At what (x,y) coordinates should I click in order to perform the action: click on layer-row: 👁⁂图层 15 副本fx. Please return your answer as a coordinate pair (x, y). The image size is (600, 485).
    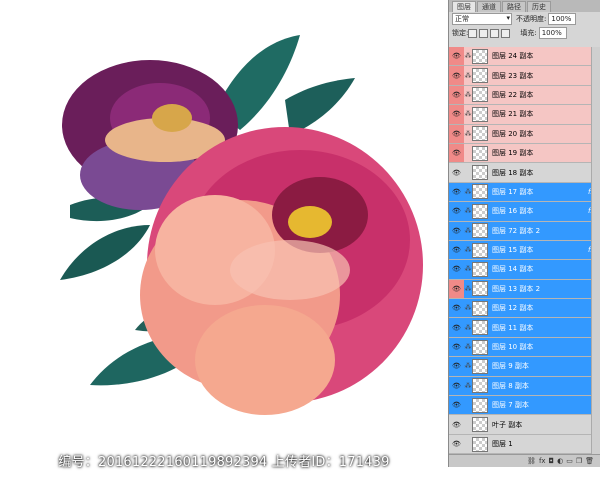
    Looking at the image, I should click on (524, 250).